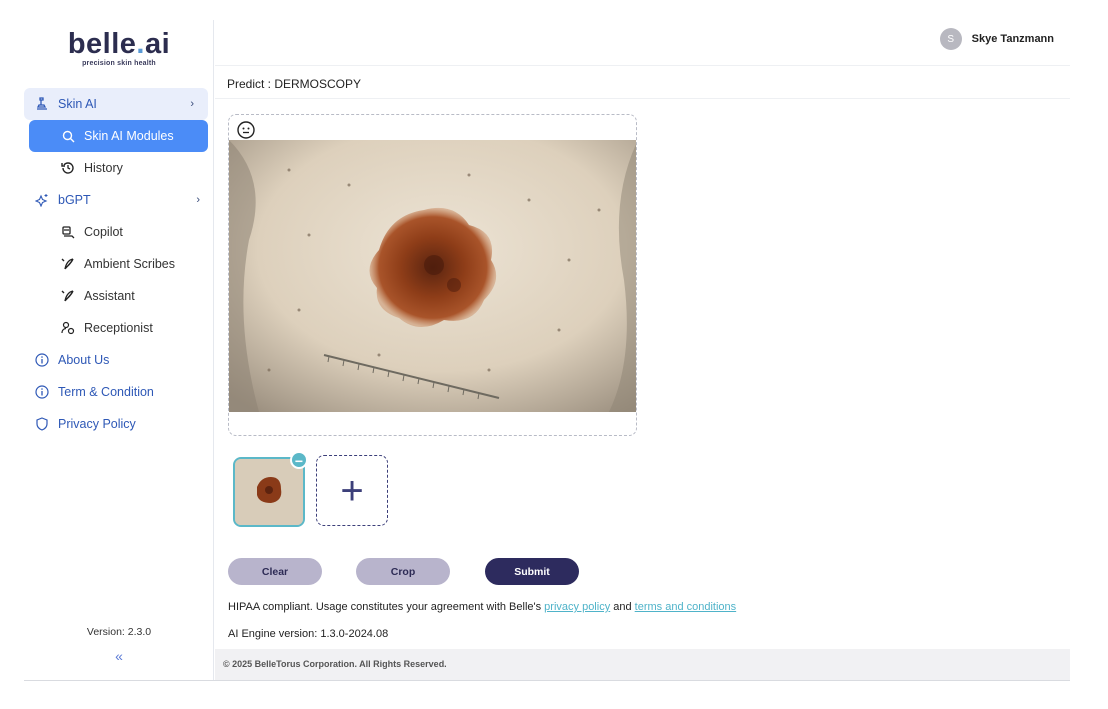  Describe the element at coordinates (68, 296) in the screenshot. I see `assistant-icon` at that location.